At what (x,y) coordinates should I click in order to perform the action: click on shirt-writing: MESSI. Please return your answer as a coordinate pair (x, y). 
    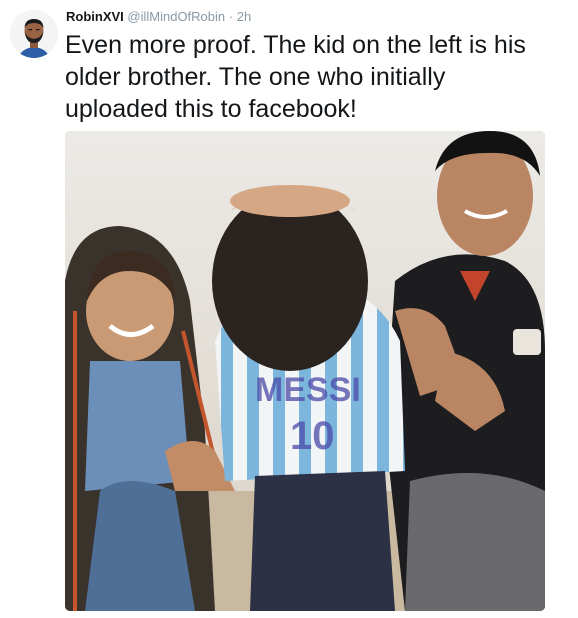
    Looking at the image, I should click on (308, 390).